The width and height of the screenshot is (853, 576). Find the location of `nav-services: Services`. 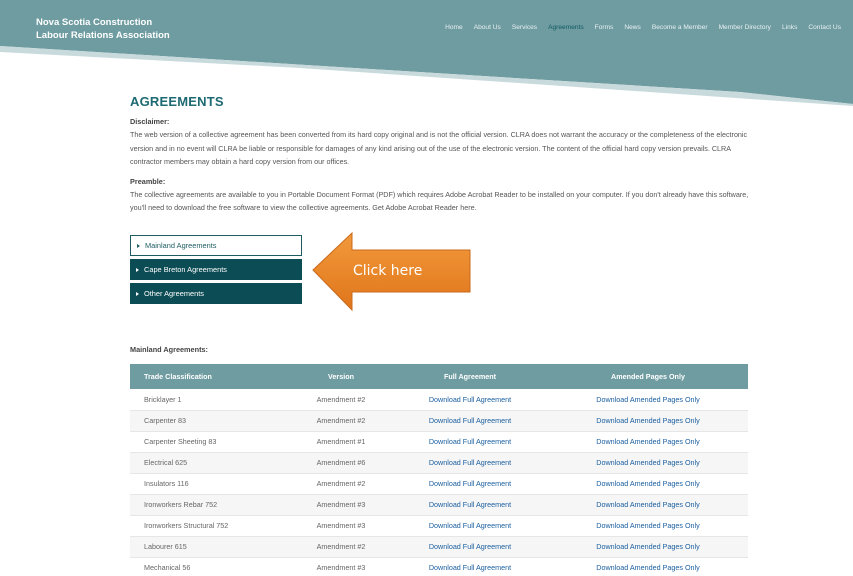

nav-services: Services is located at coordinates (524, 27).